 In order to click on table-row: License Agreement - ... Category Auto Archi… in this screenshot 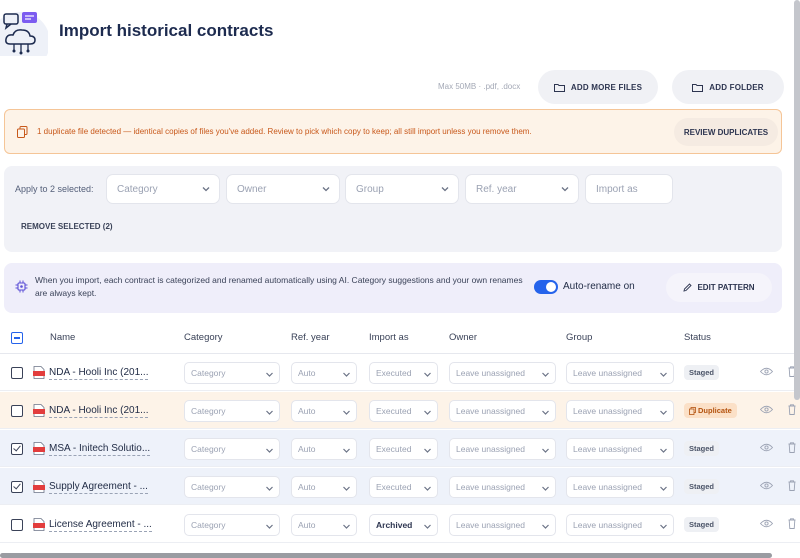, I will do `click(400, 524)`.